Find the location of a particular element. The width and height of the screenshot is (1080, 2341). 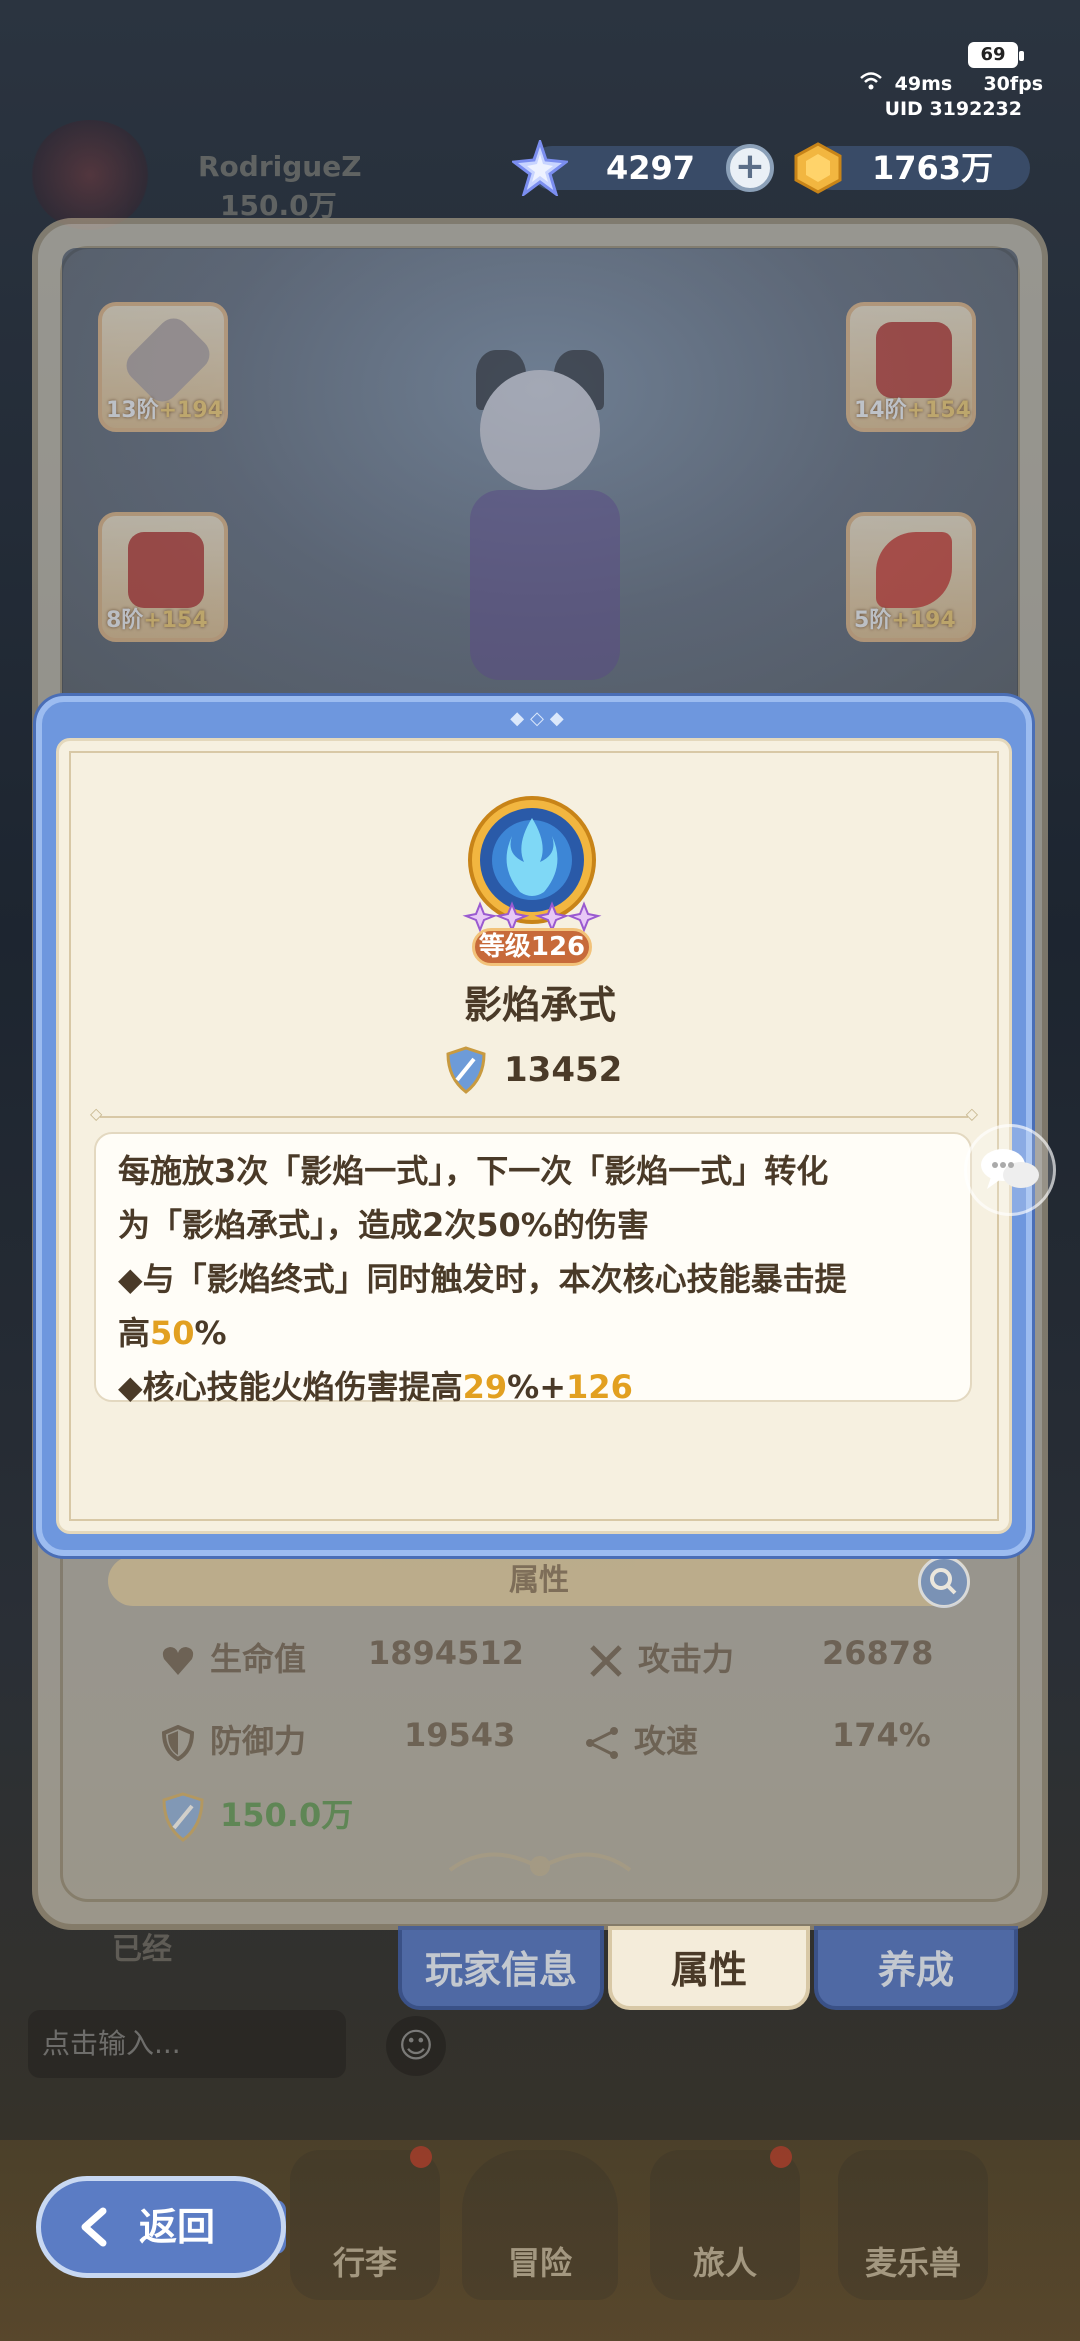

desc-text: %+ is located at coordinates (537, 1387).